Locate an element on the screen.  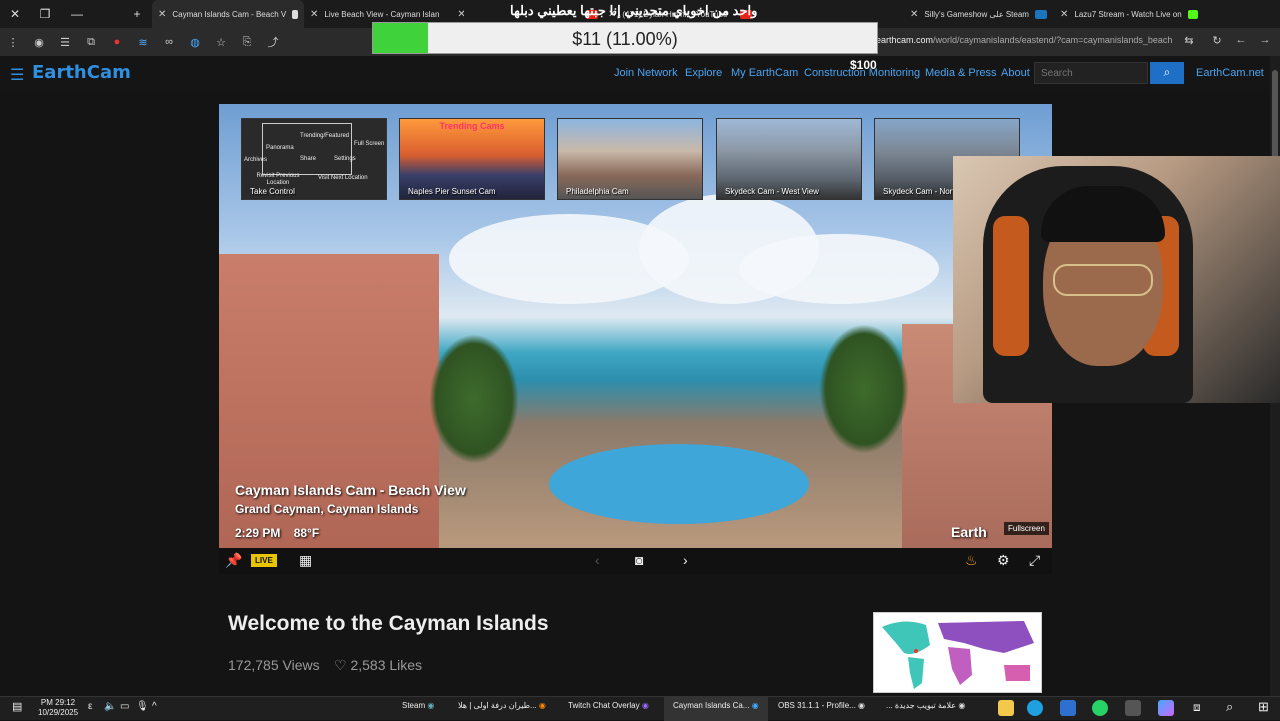
site-settings-icon: ⇆ is located at coordinates (1189, 40).